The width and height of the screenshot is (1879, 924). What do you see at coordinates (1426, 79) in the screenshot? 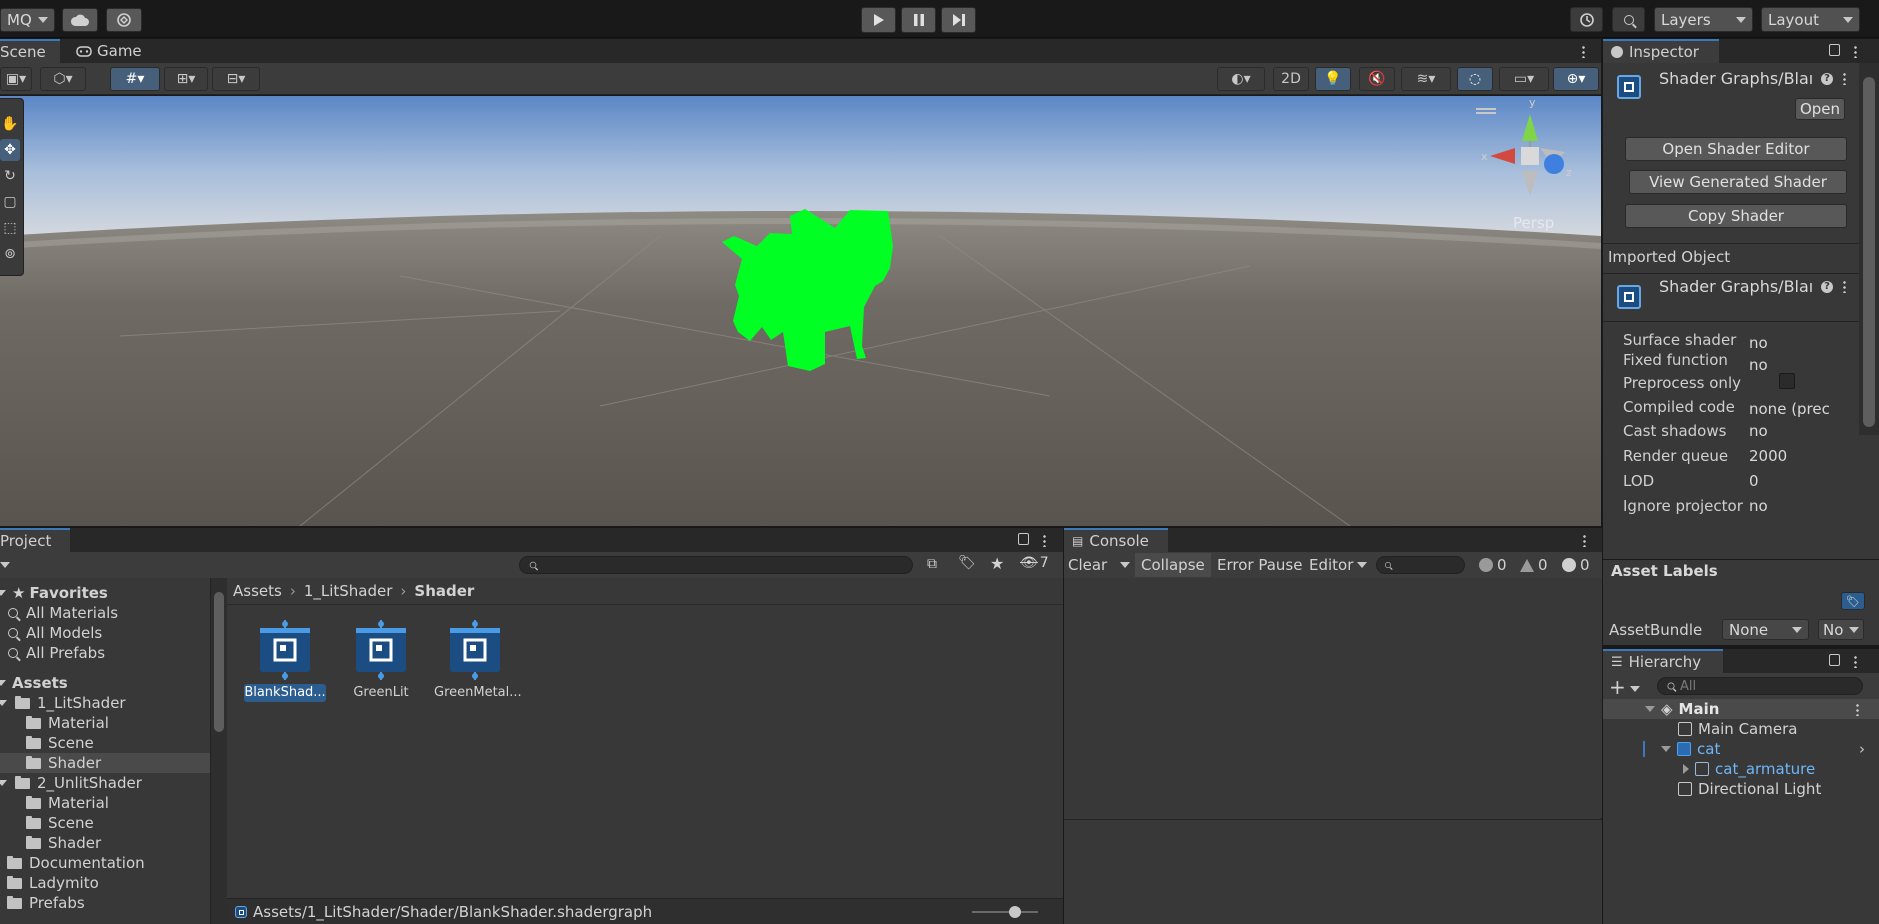
I see `effects-dropdown: ≋▾` at bounding box center [1426, 79].